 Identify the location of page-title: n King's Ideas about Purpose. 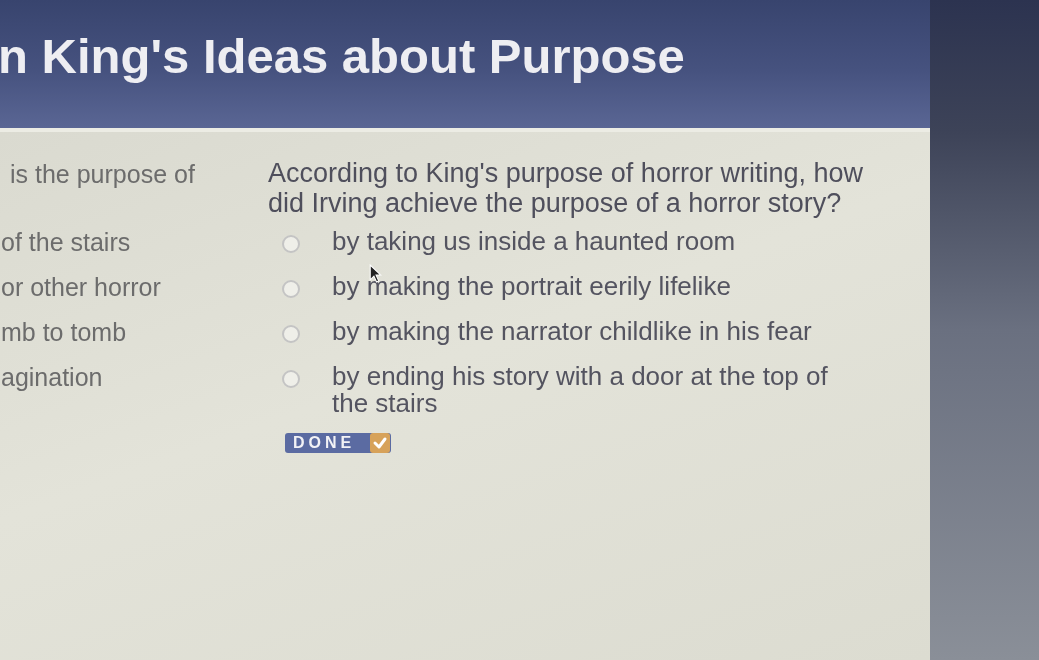
(342, 56).